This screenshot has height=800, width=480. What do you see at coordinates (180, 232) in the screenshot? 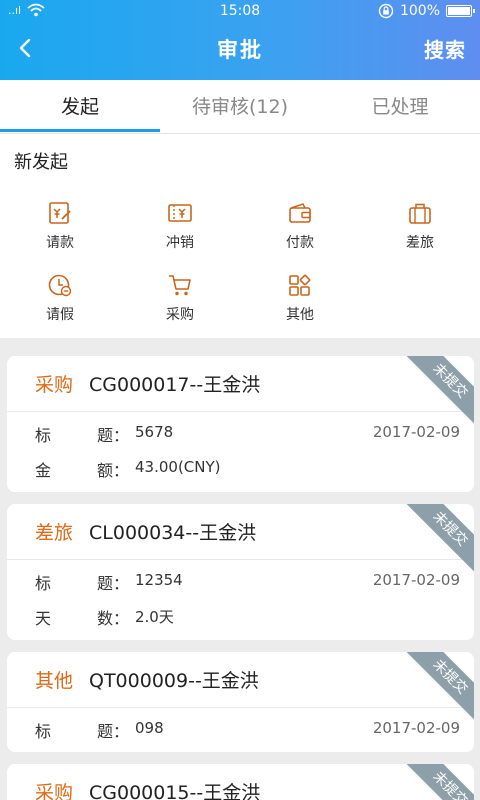
I see `new-writeoff-button: 冲销` at bounding box center [180, 232].